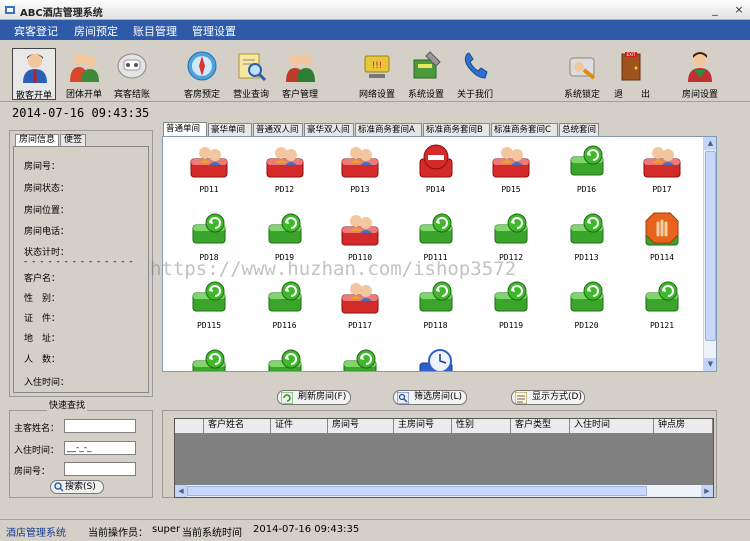 The image size is (750, 541). I want to click on room-tile: PD121, so click(662, 309).